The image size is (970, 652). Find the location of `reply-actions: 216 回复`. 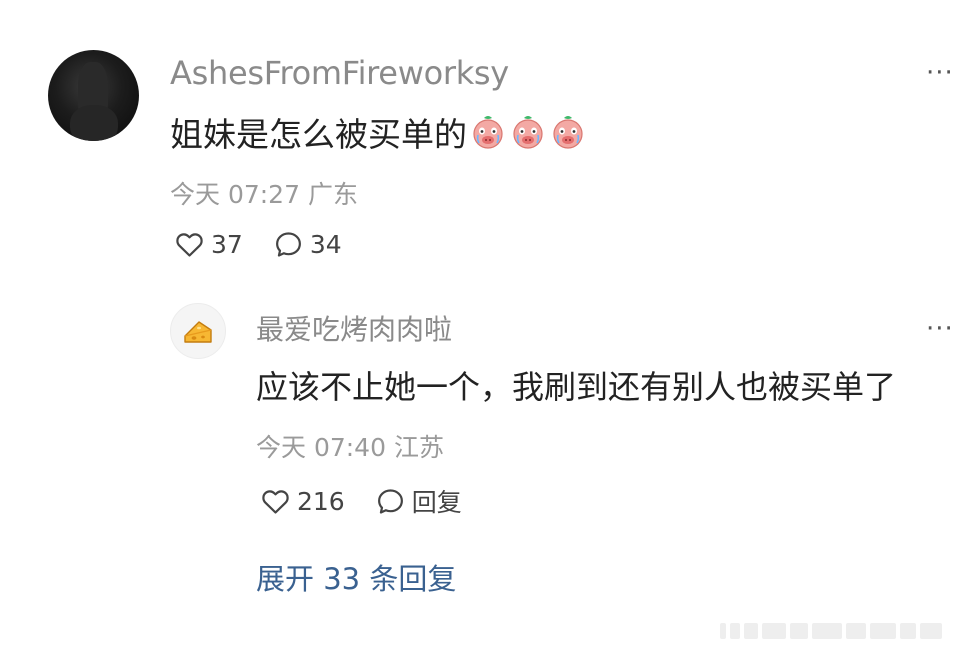

reply-actions: 216 回复 is located at coordinates (361, 501).